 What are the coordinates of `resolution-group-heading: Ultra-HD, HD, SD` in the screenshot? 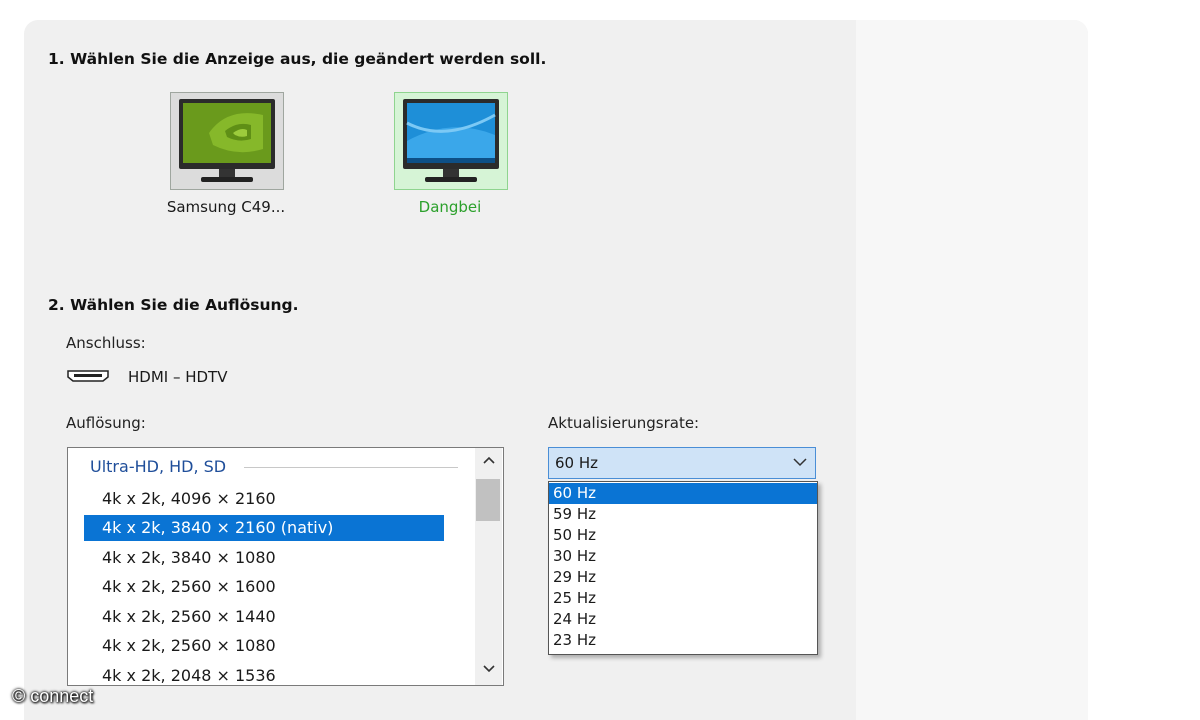 It's located at (158, 466).